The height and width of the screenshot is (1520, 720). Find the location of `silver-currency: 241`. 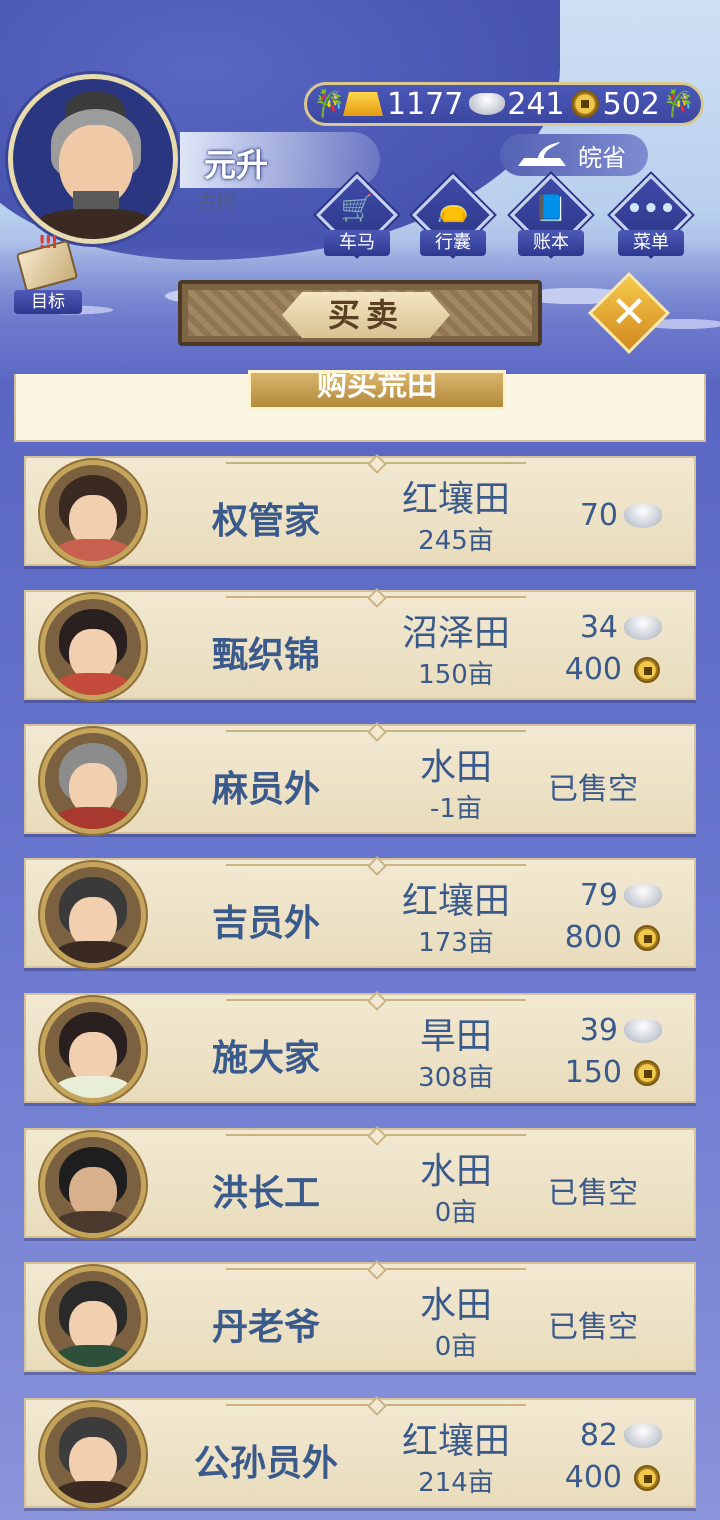

silver-currency: 241 is located at coordinates (517, 104).